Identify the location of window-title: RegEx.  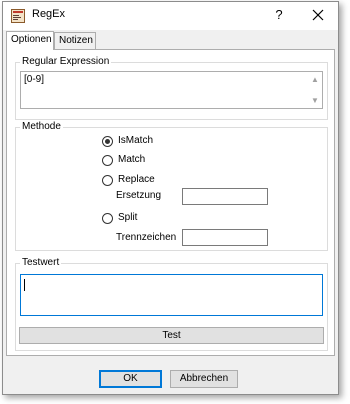
(49, 14).